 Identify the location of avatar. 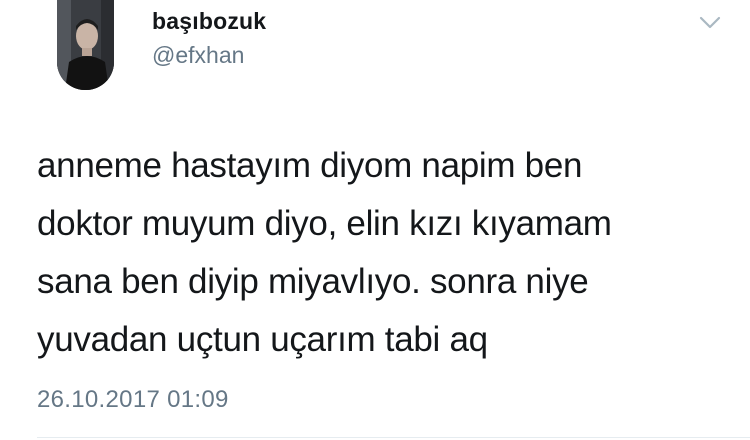
(85, 45).